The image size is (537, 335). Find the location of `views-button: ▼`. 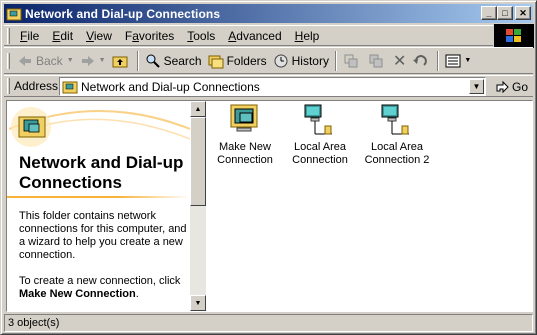

views-button: ▼ is located at coordinates (458, 61).